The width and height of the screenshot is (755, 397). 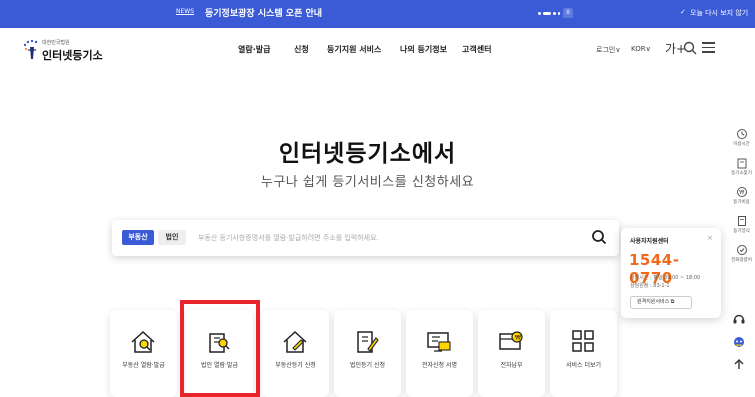 What do you see at coordinates (367, 154) in the screenshot?
I see `hero-title: 인터넷등기소에서` at bounding box center [367, 154].